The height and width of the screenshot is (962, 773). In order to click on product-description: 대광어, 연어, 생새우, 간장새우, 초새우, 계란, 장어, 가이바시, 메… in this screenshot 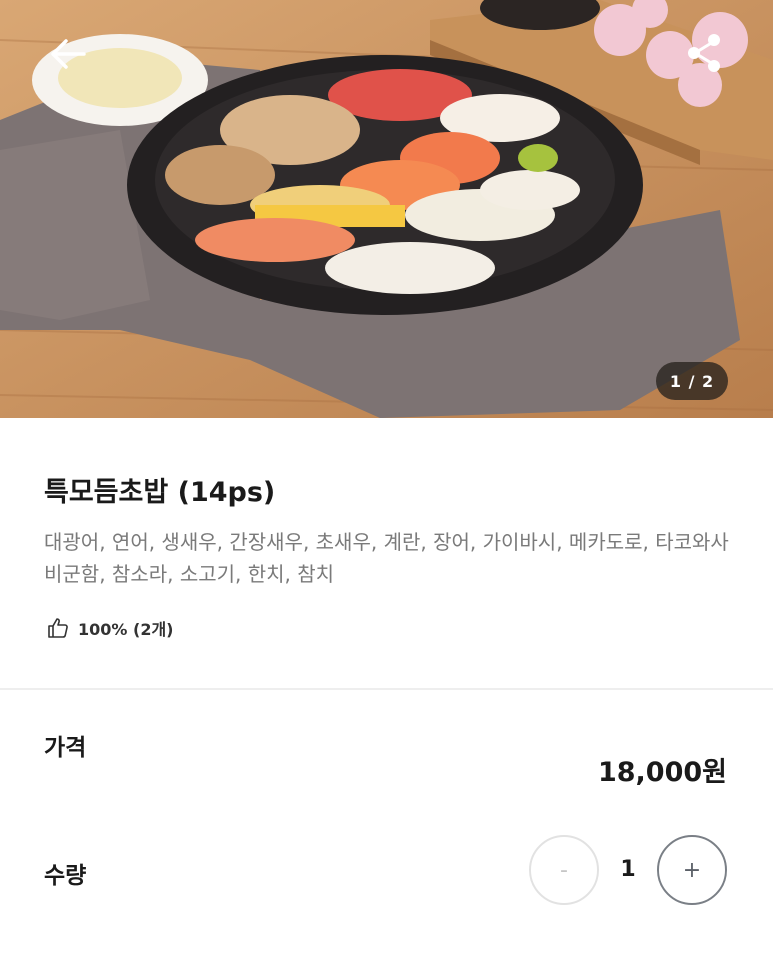, I will do `click(386, 558)`.